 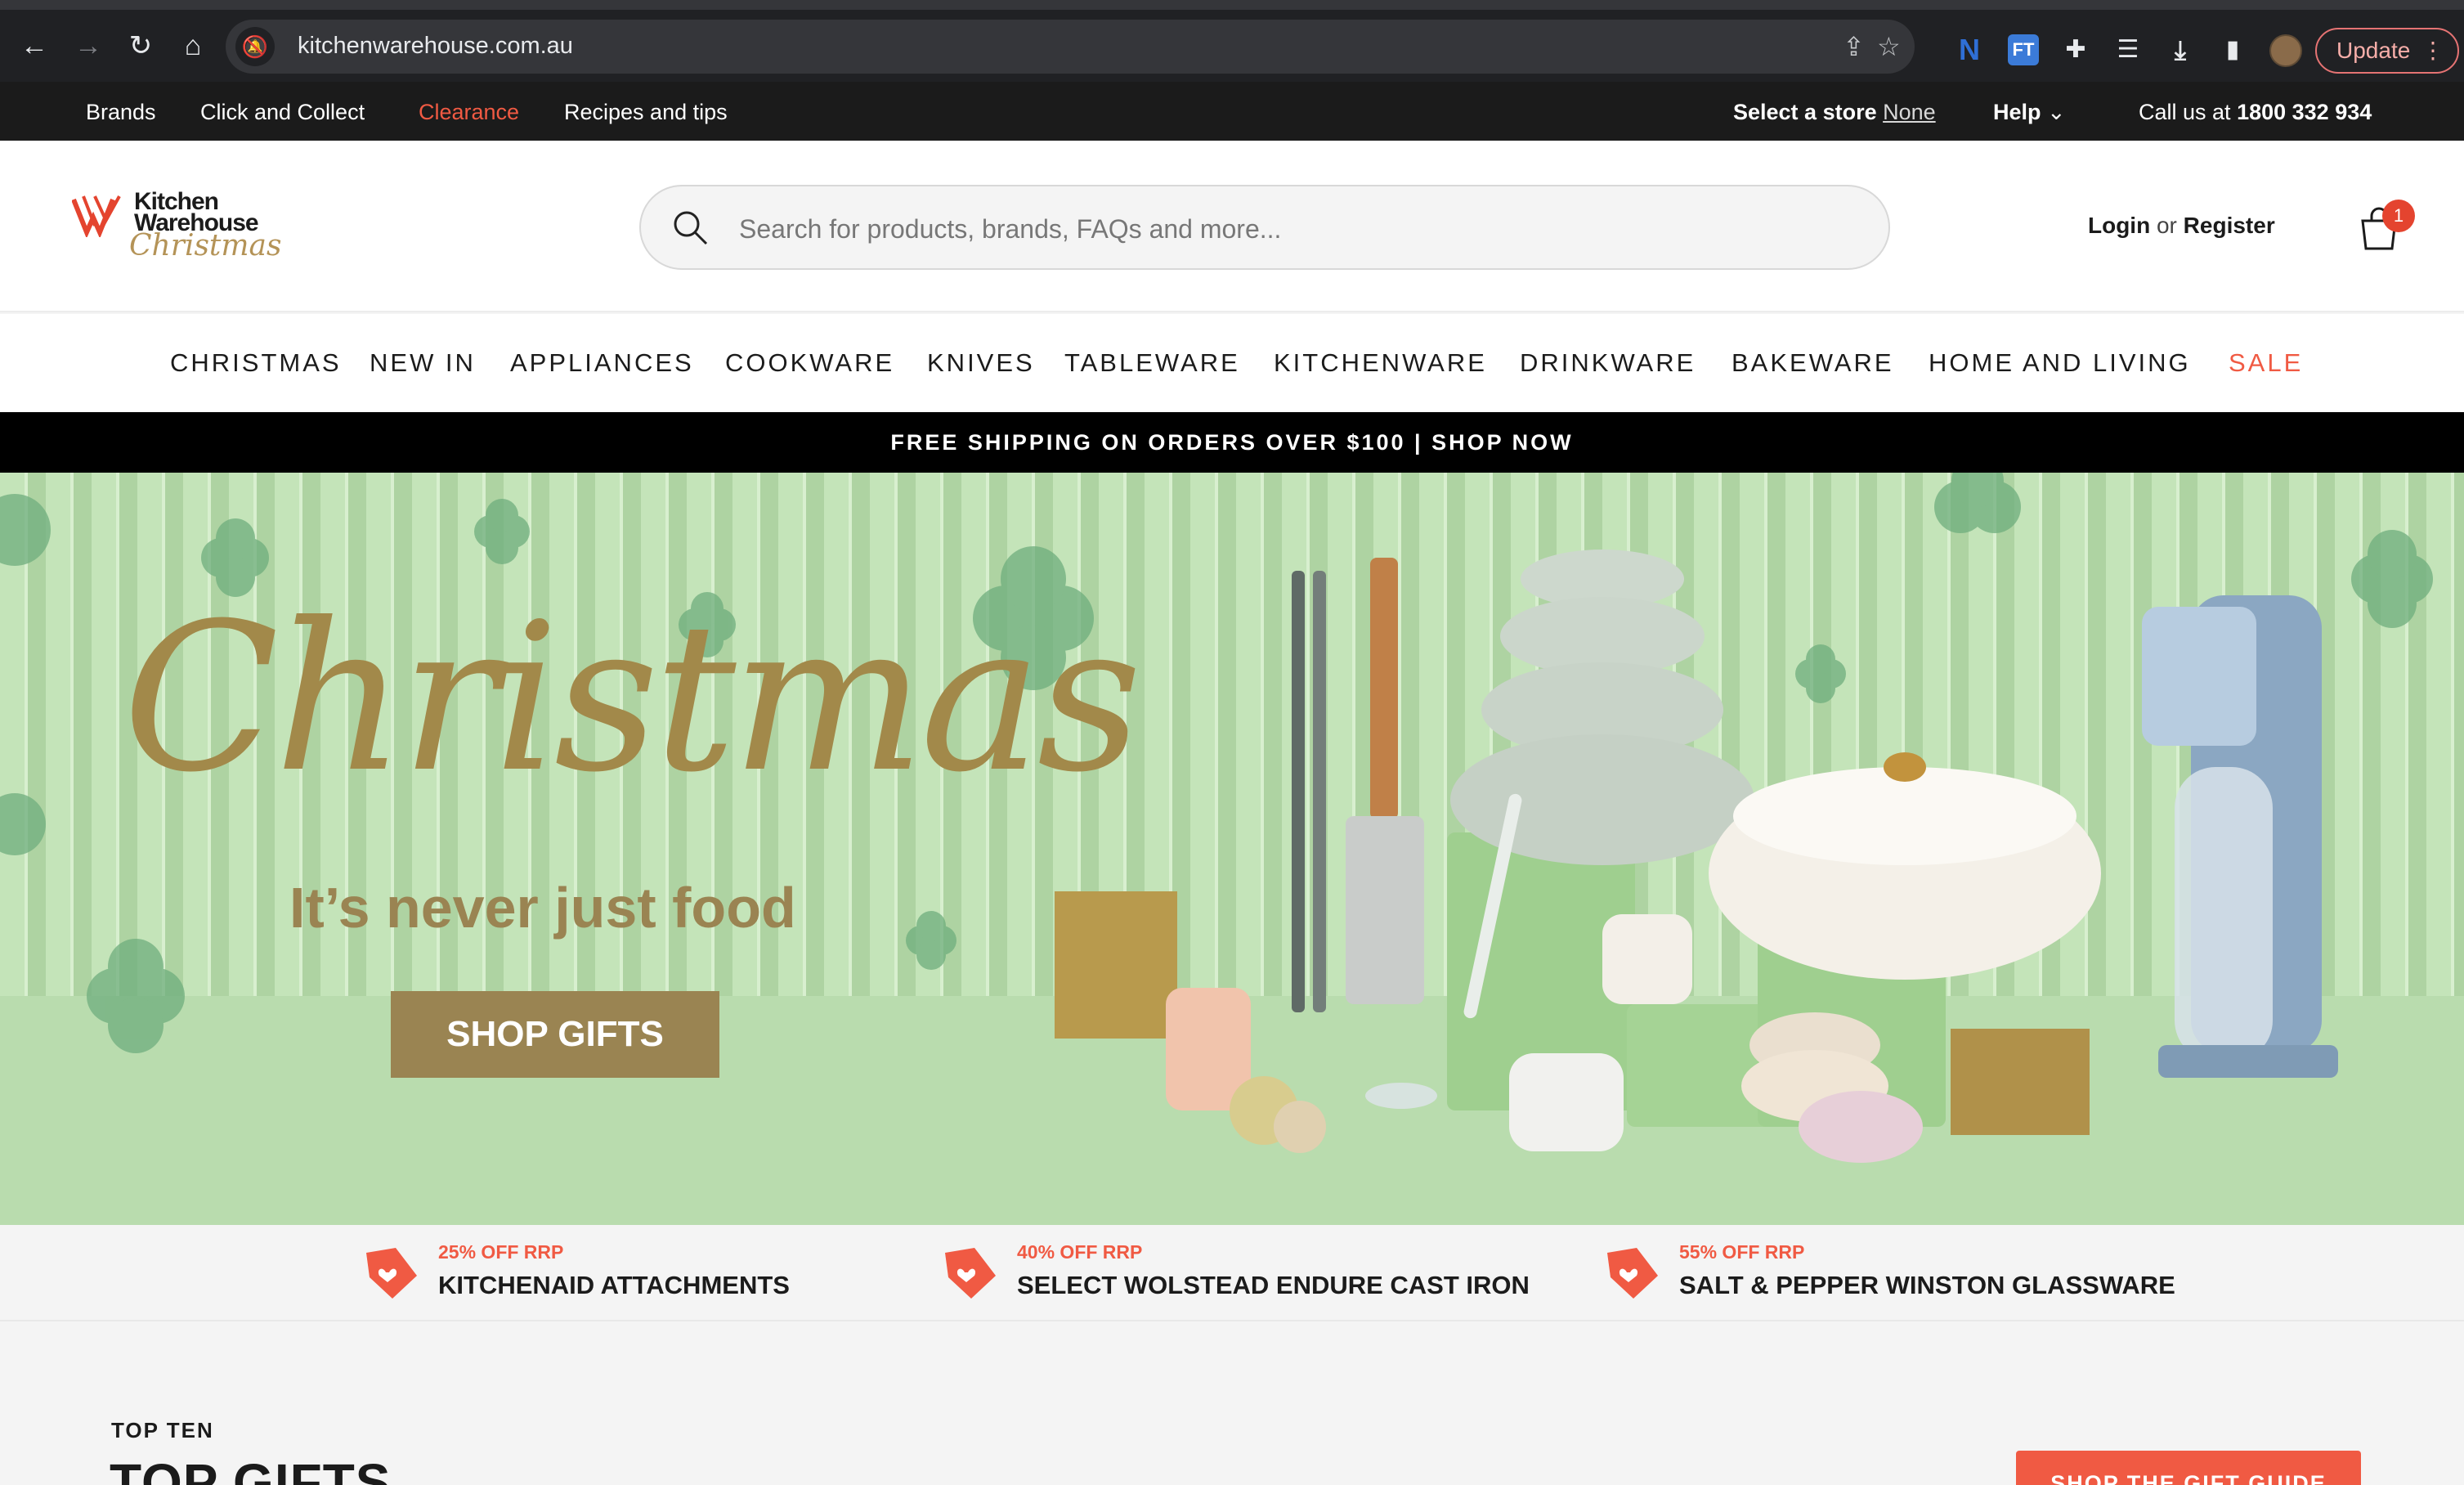 I want to click on section-heading: TOP GIFTS, so click(x=251, y=1469).